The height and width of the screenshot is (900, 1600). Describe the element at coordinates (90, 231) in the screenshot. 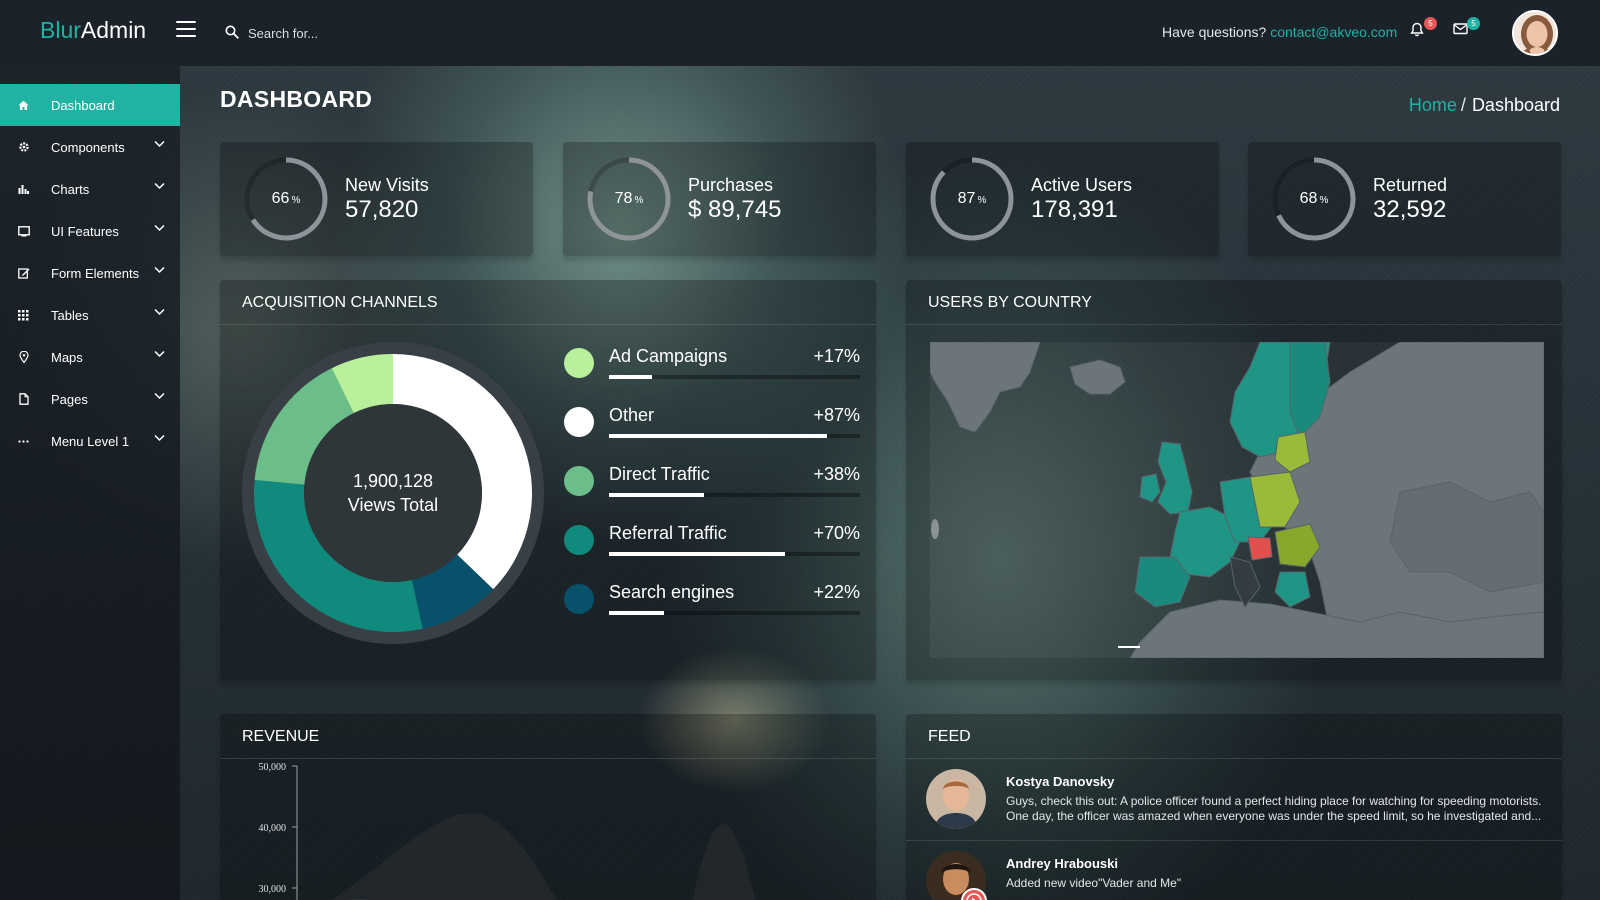

I see `sidebar-item-ui-features: UI Features` at that location.